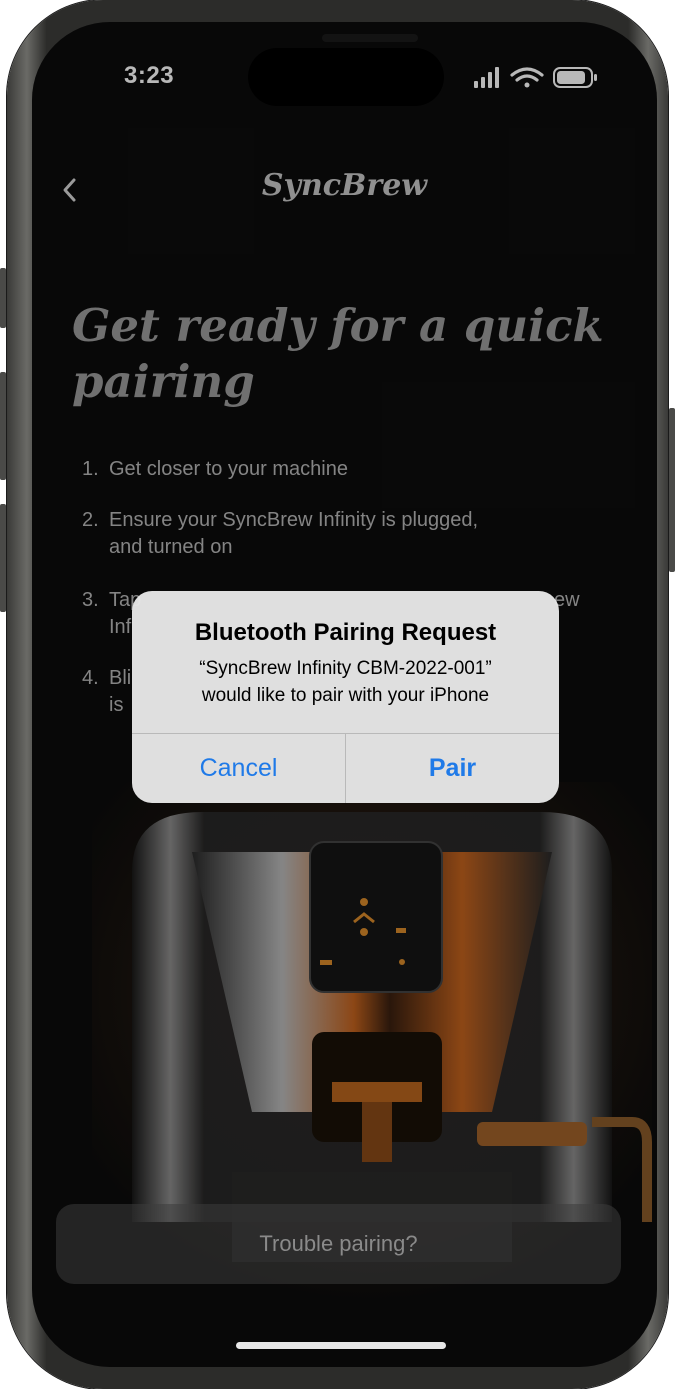 Image resolution: width=675 pixels, height=1389 pixels. What do you see at coordinates (452, 768) in the screenshot?
I see `pair-button: Pair` at bounding box center [452, 768].